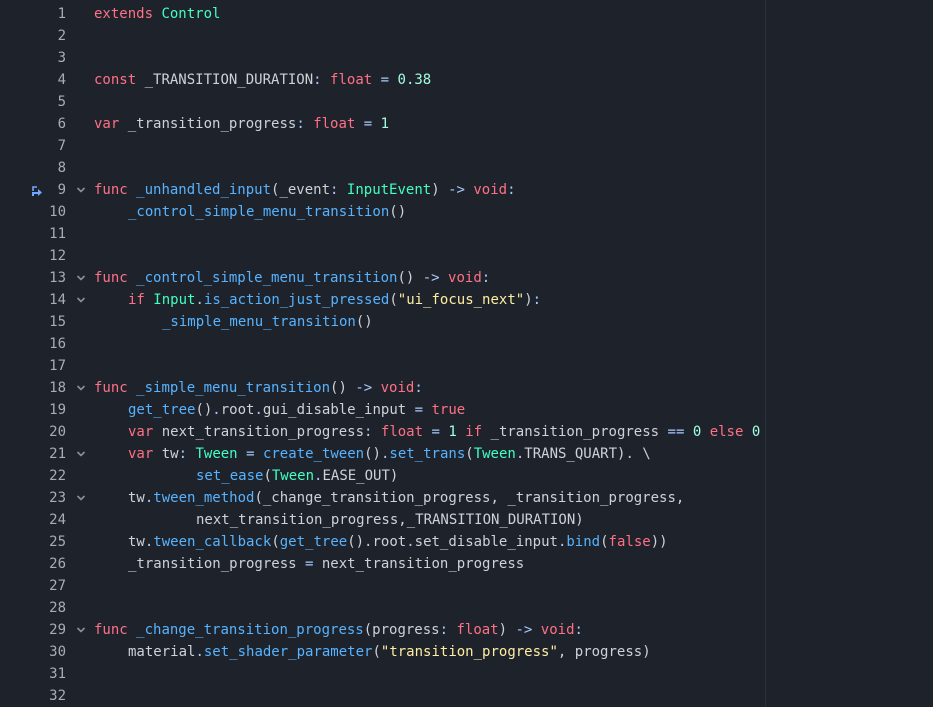 This screenshot has height=707, width=933. I want to click on code-line: 12, so click(466, 256).